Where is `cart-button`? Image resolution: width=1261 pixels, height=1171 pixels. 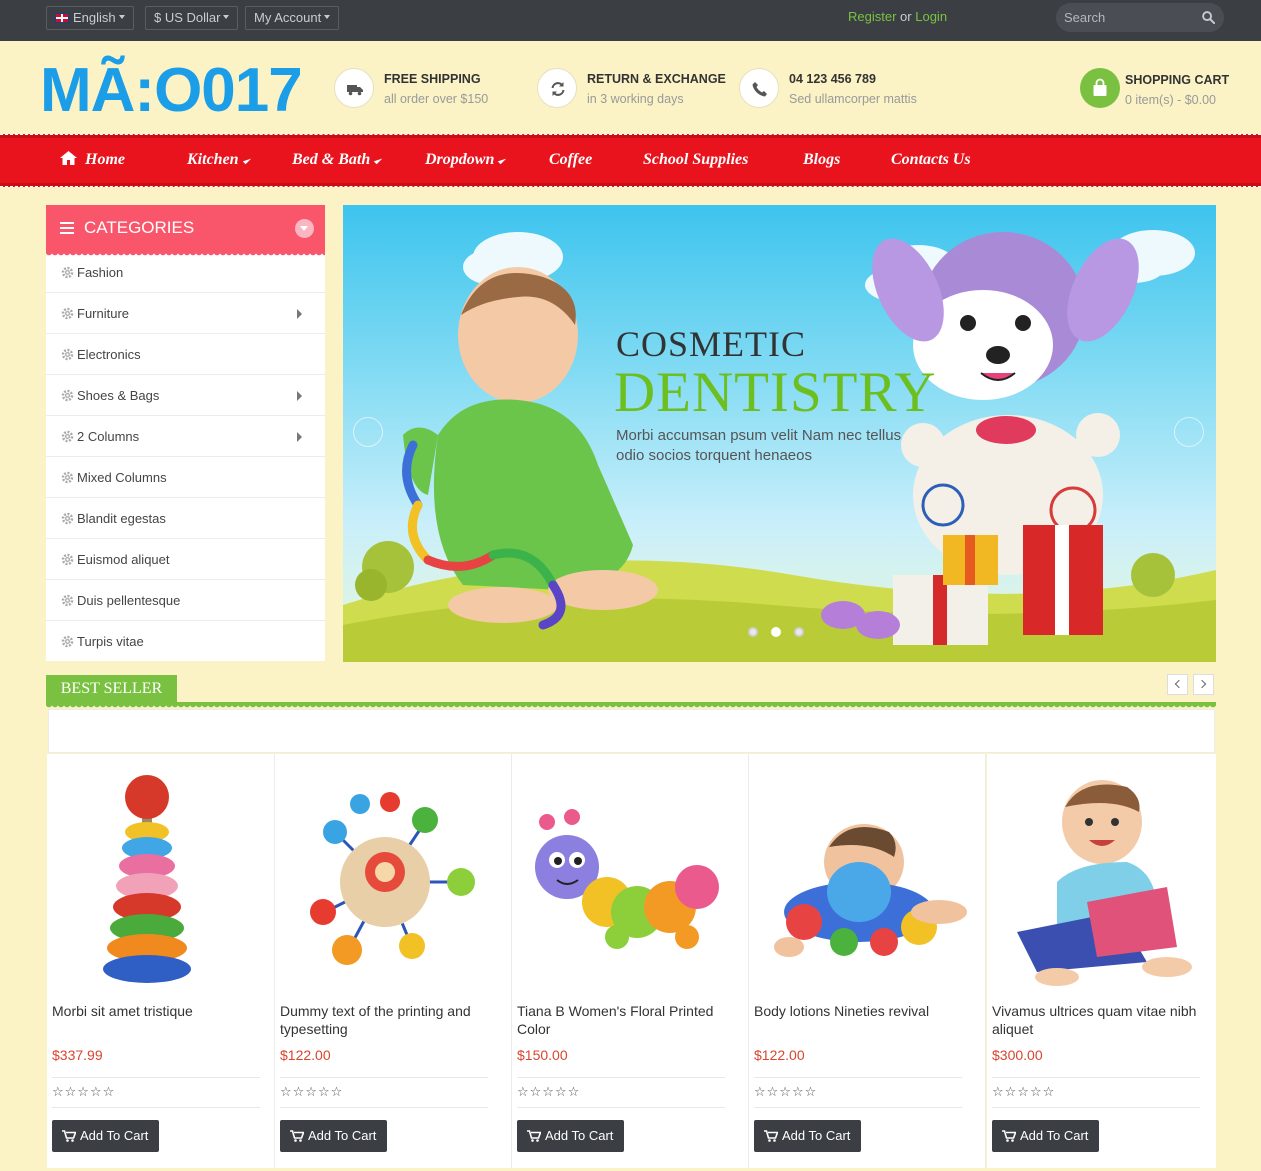 cart-button is located at coordinates (1100, 88).